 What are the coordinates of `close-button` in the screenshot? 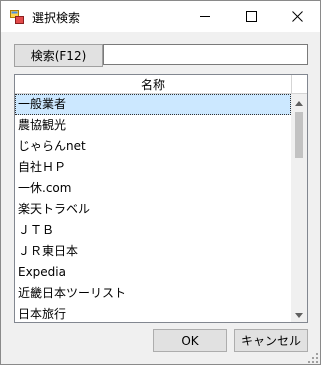 It's located at (297, 16).